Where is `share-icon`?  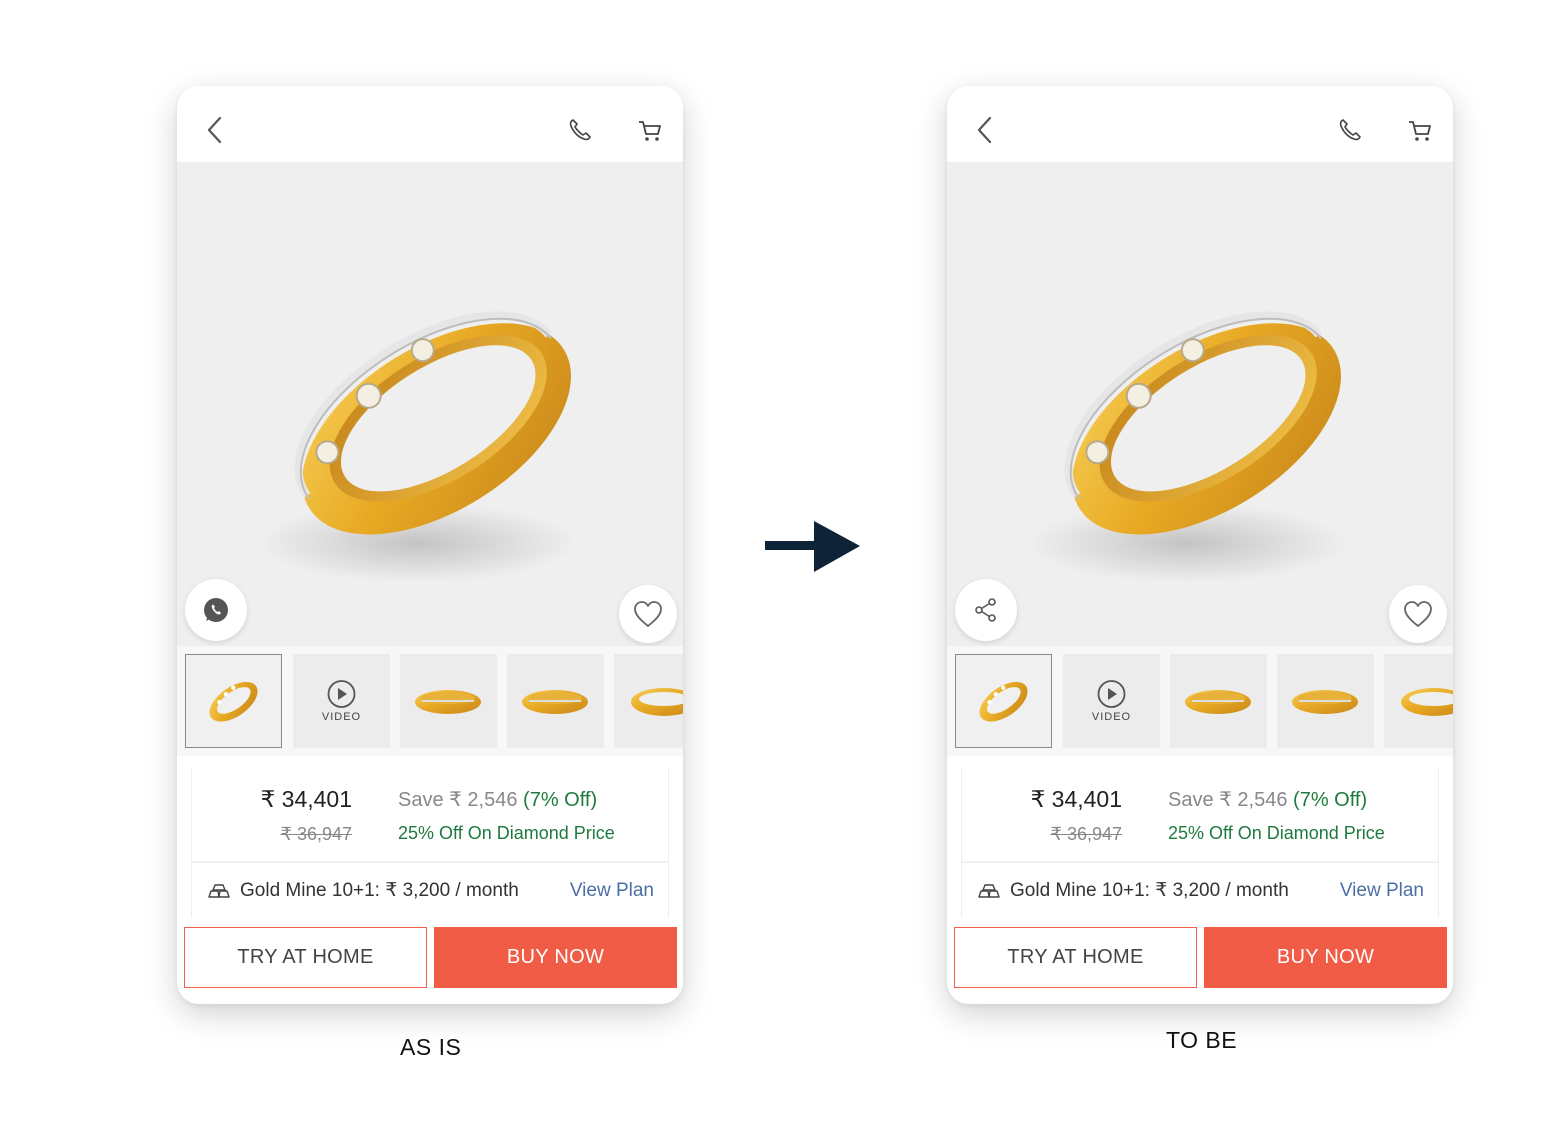 share-icon is located at coordinates (985, 610).